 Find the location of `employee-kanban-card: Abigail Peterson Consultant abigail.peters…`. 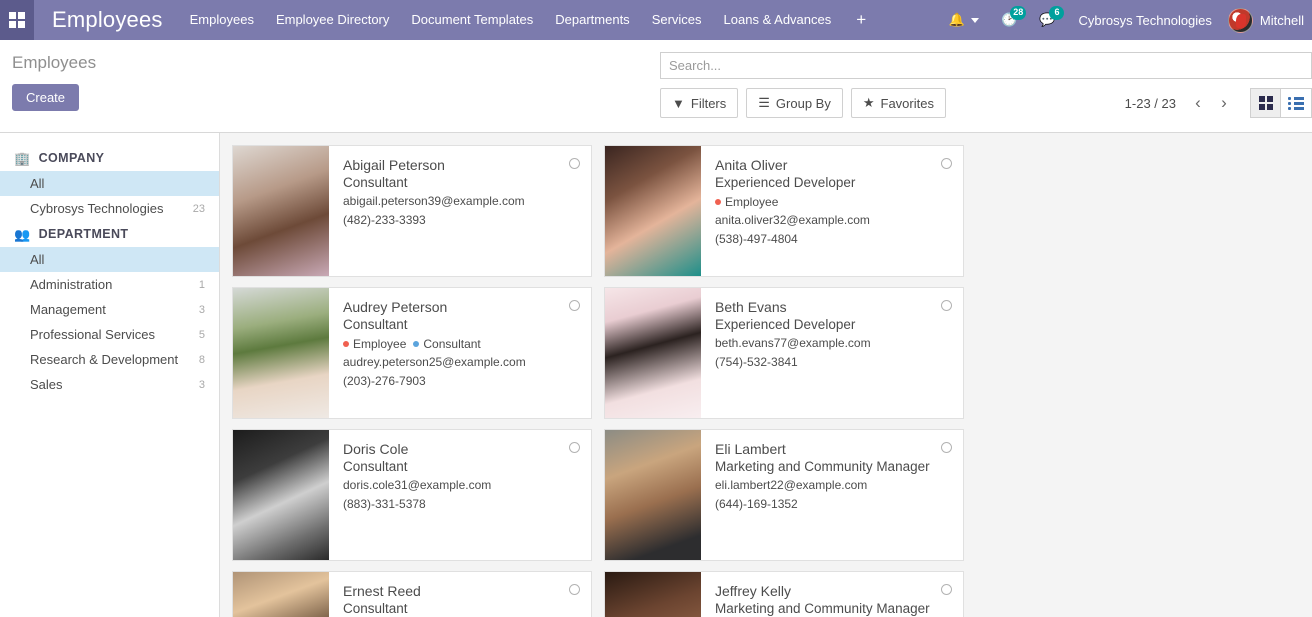

employee-kanban-card: Abigail Peterson Consultant abigail.peters… is located at coordinates (412, 211).